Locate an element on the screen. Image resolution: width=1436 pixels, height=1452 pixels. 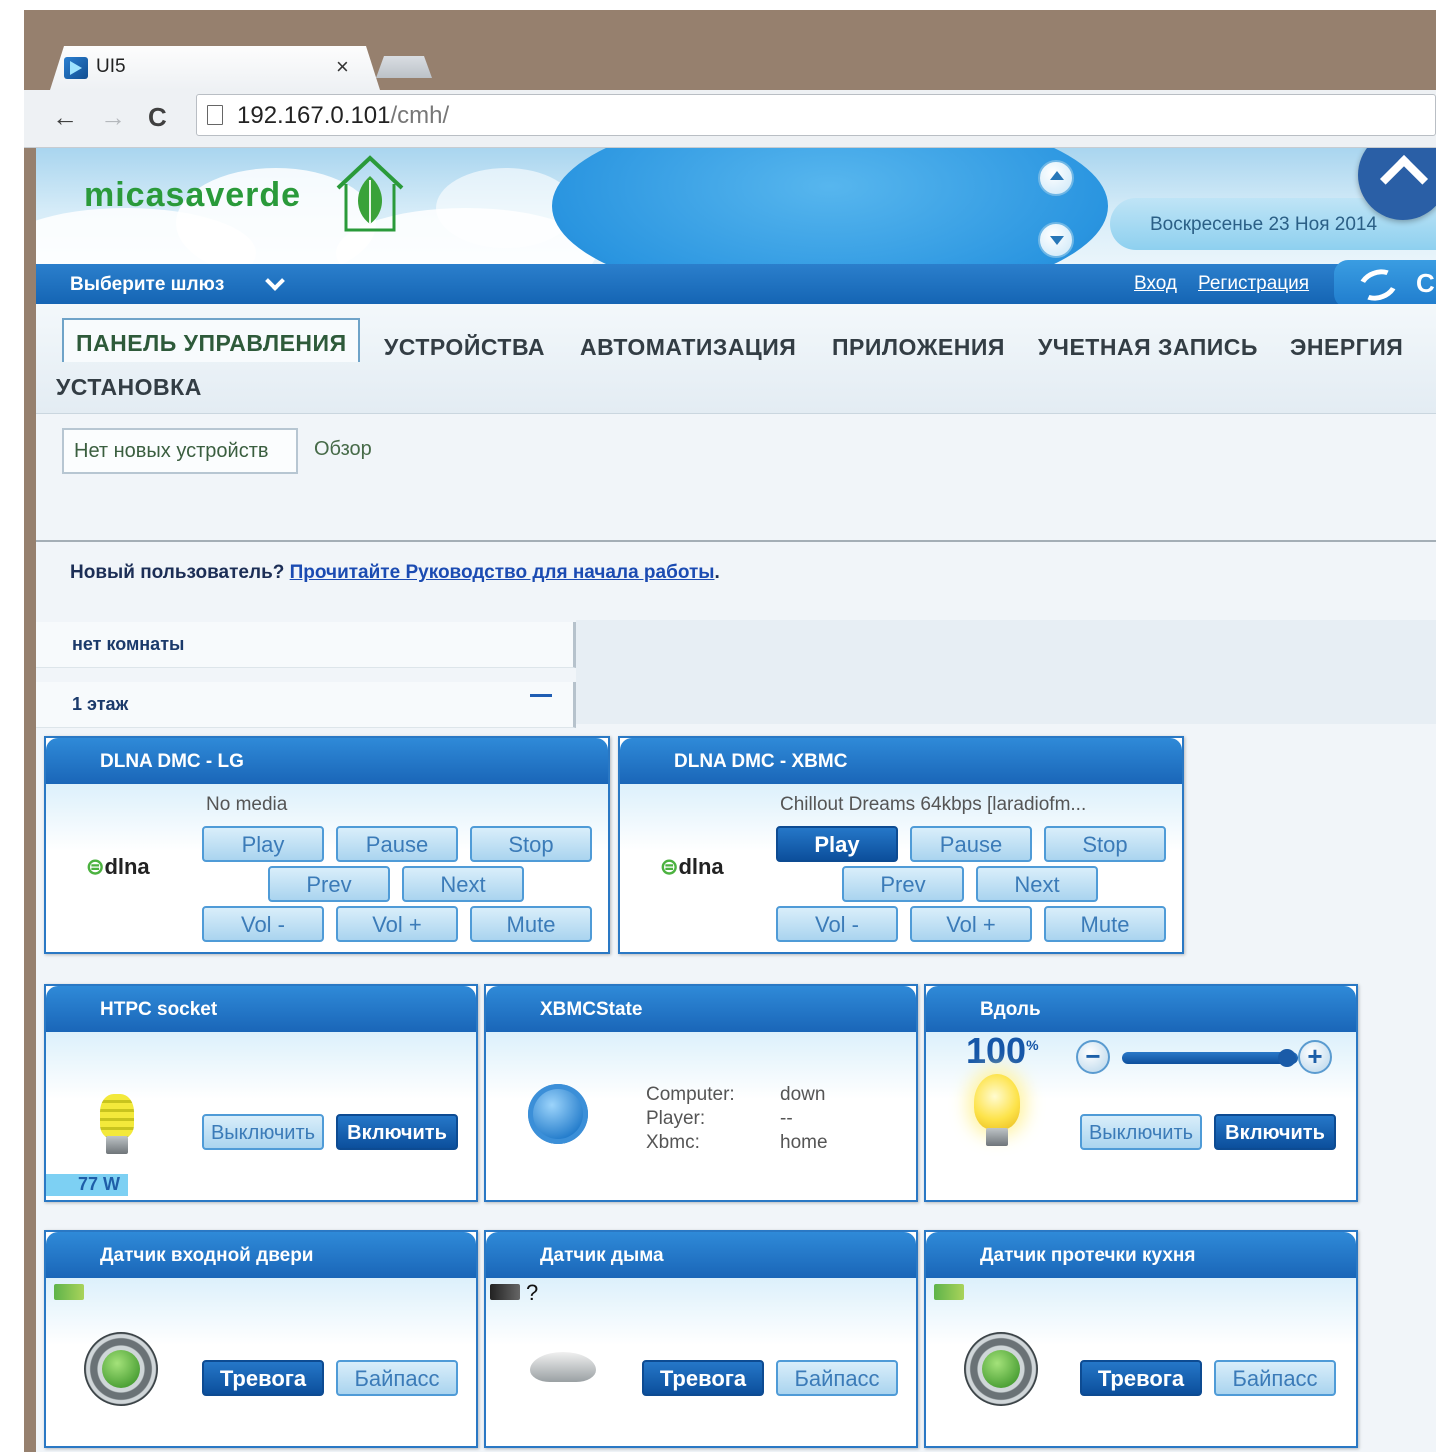
card-header: XBMCState is located at coordinates (701, 1009).